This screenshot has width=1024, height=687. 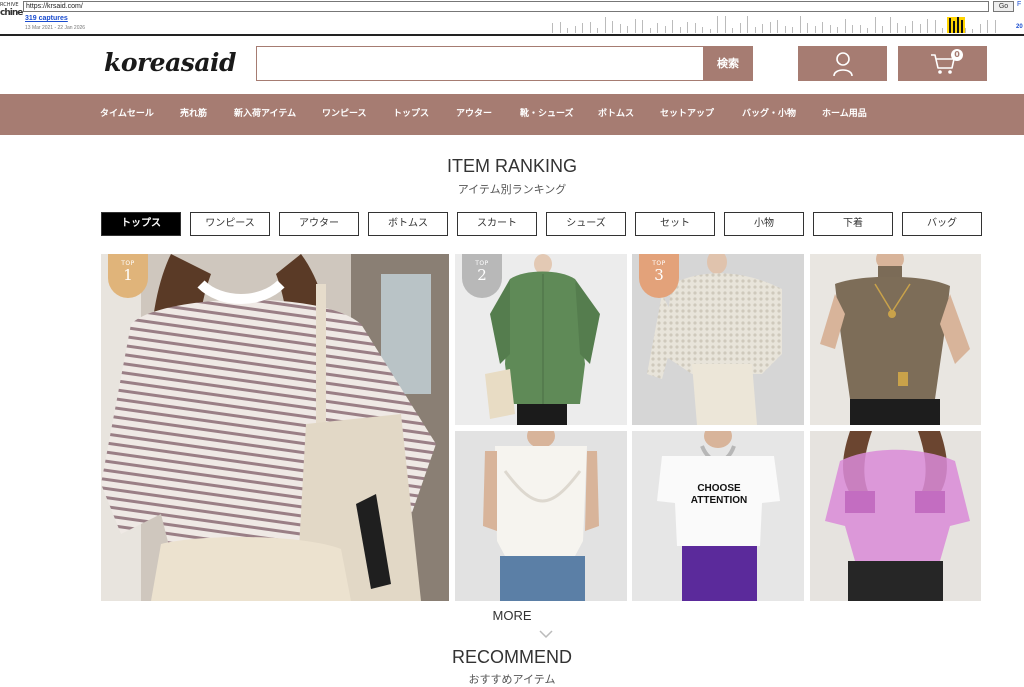 What do you see at coordinates (546, 634) in the screenshot?
I see `chevron-down-icon` at bounding box center [546, 634].